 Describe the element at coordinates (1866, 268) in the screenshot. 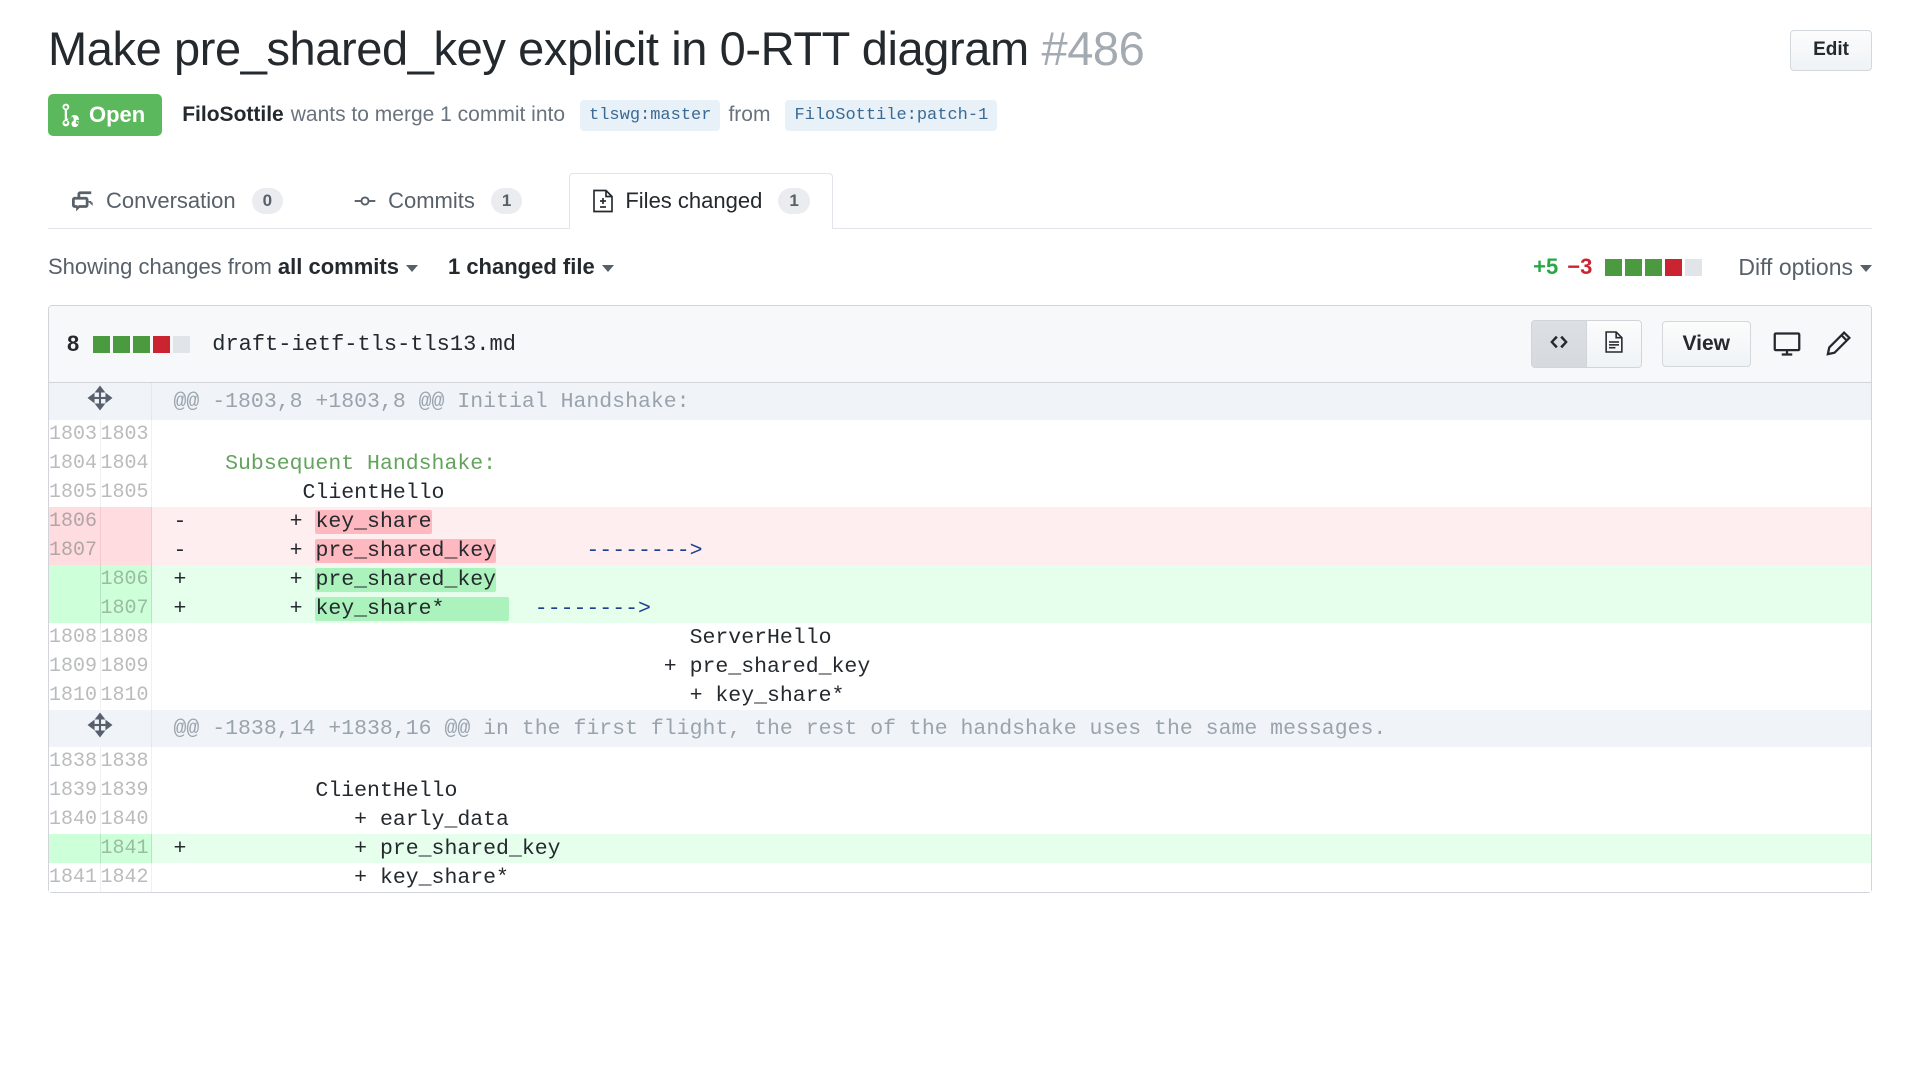

I see `chevron-down-icon-diff-options` at that location.